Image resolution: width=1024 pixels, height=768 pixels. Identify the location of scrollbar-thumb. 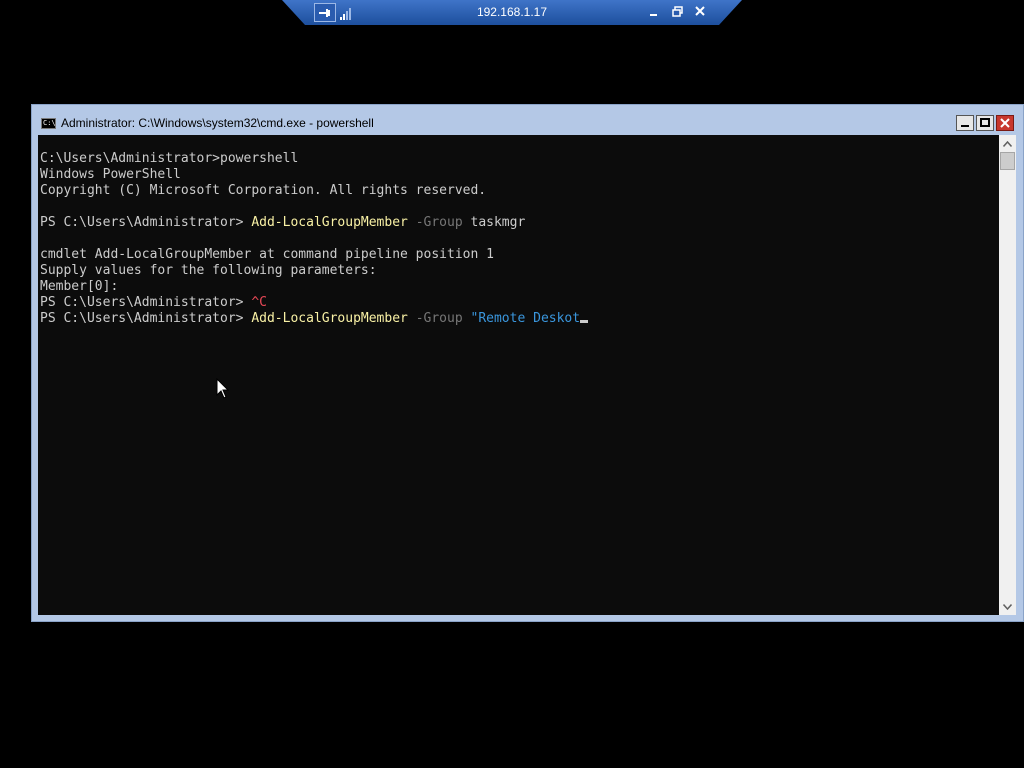
(1007, 161).